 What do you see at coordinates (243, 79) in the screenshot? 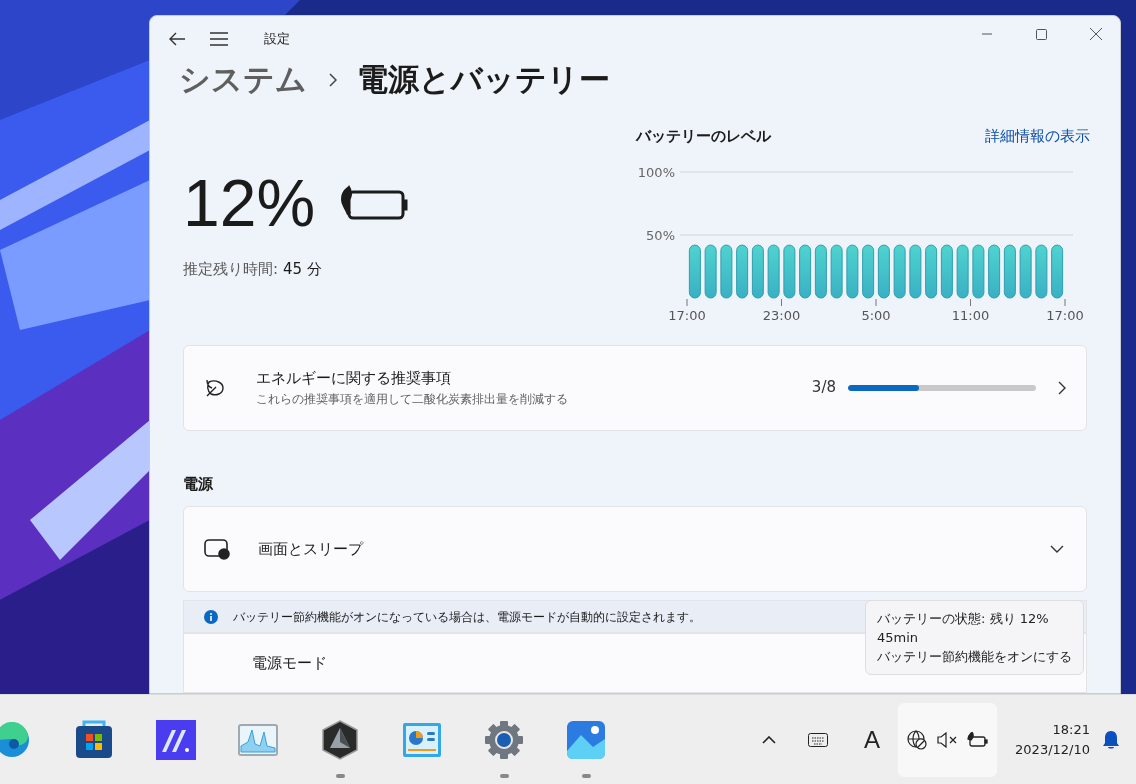
I see `breadcrumb-link: システム` at bounding box center [243, 79].